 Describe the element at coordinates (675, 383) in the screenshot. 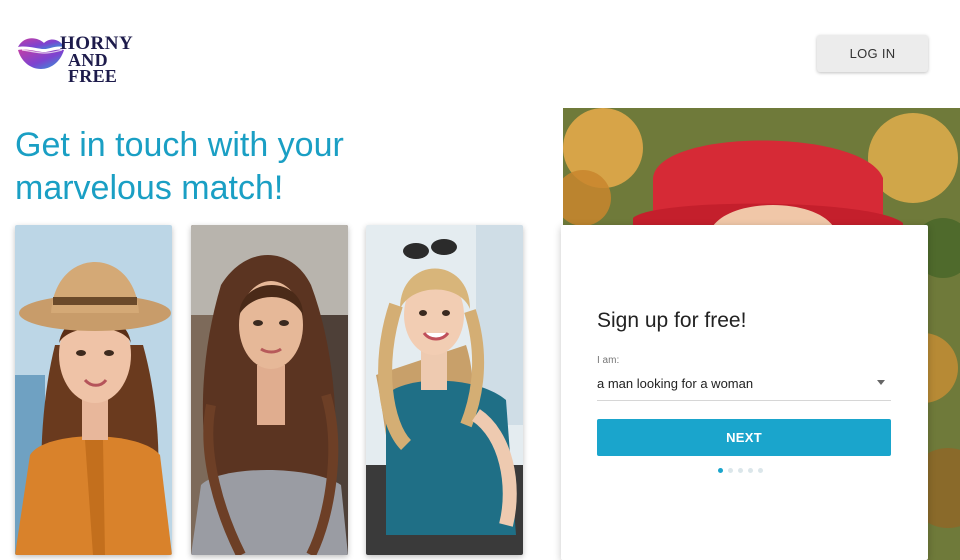

I see `gender-select-value: a man looking for a woman` at that location.